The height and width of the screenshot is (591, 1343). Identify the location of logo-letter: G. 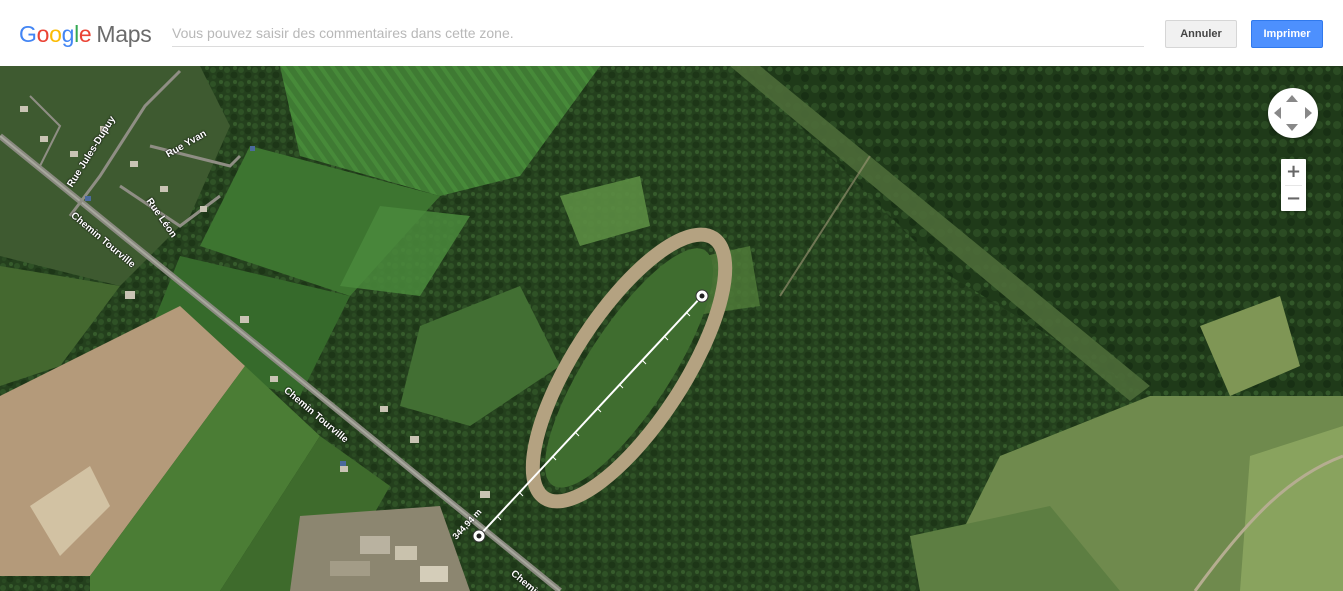
(28, 34).